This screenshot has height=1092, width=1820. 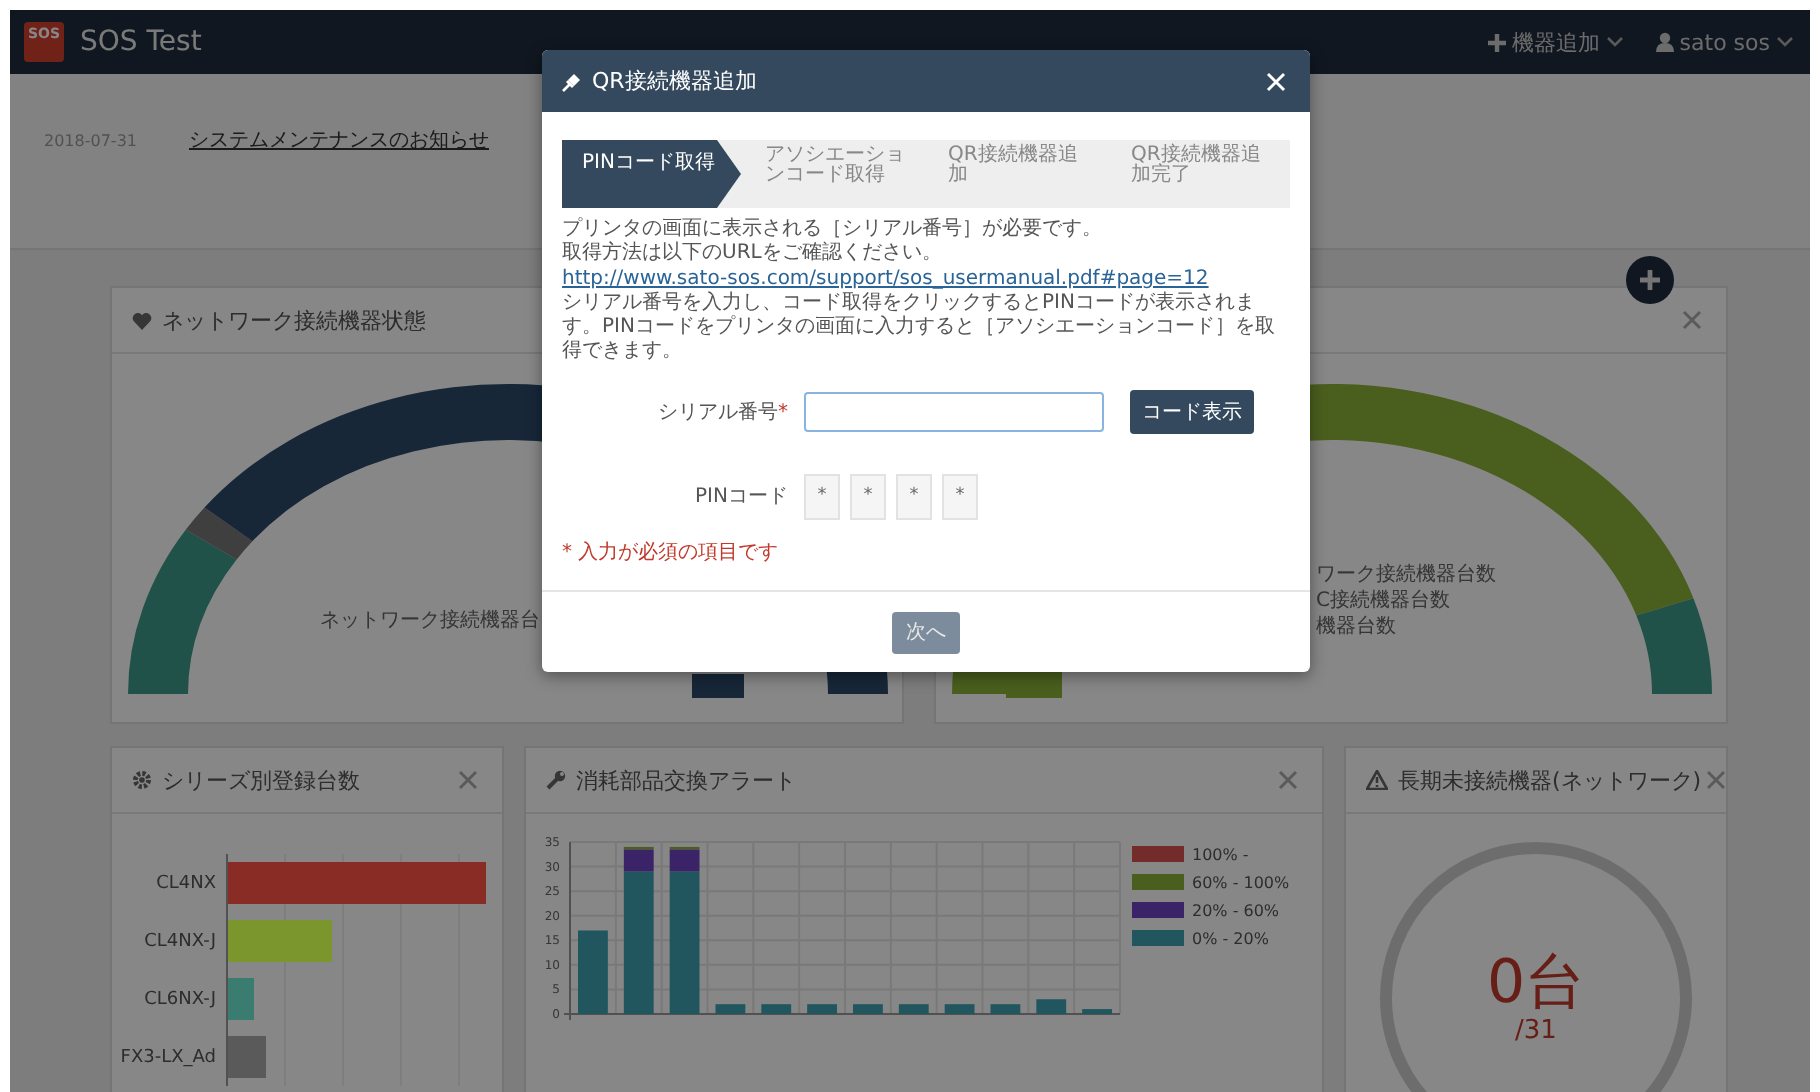 What do you see at coordinates (954, 411) in the screenshot?
I see `serial-number-field` at bounding box center [954, 411].